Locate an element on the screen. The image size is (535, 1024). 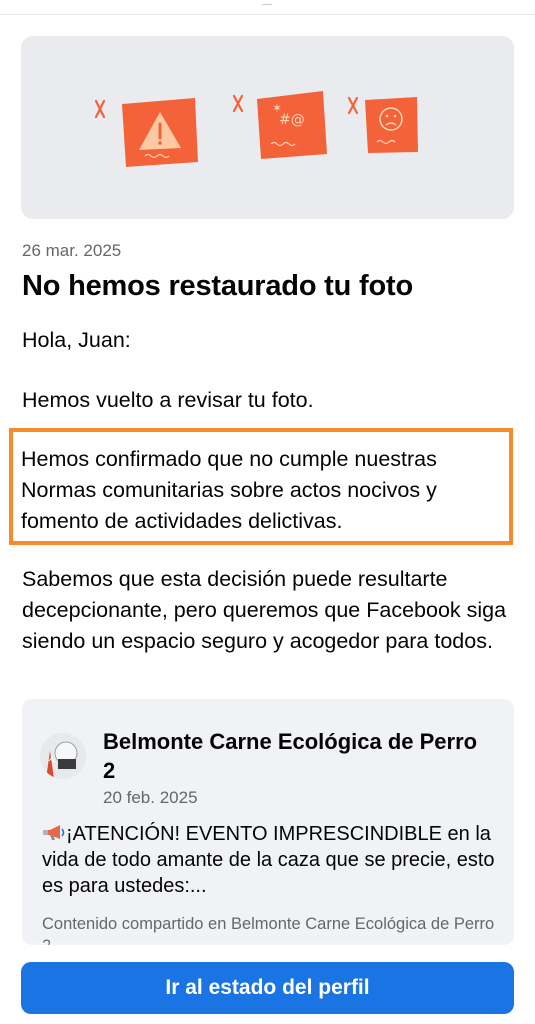
warning-icon is located at coordinates (160, 132).